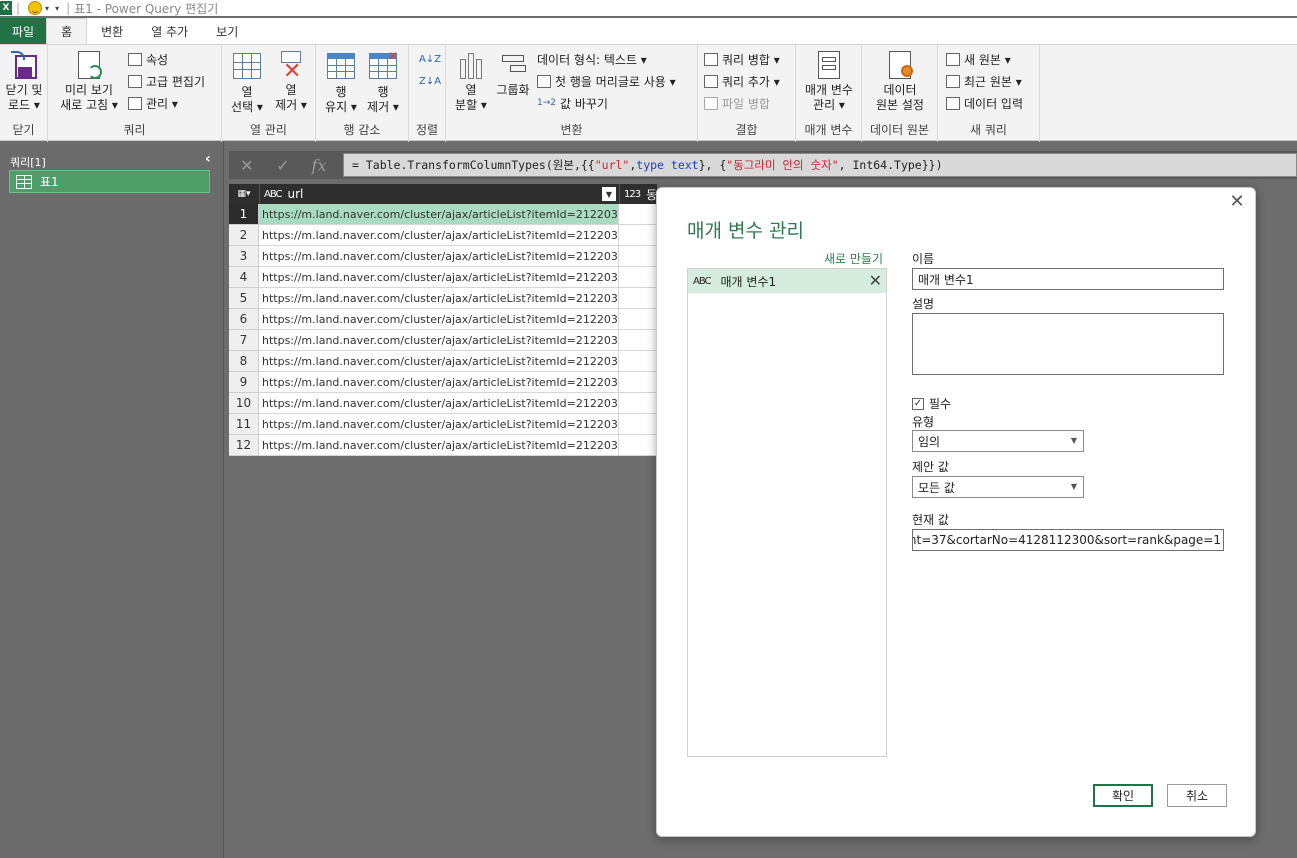 The width and height of the screenshot is (1297, 858). I want to click on column-header-number: 123 동, so click(638, 194).